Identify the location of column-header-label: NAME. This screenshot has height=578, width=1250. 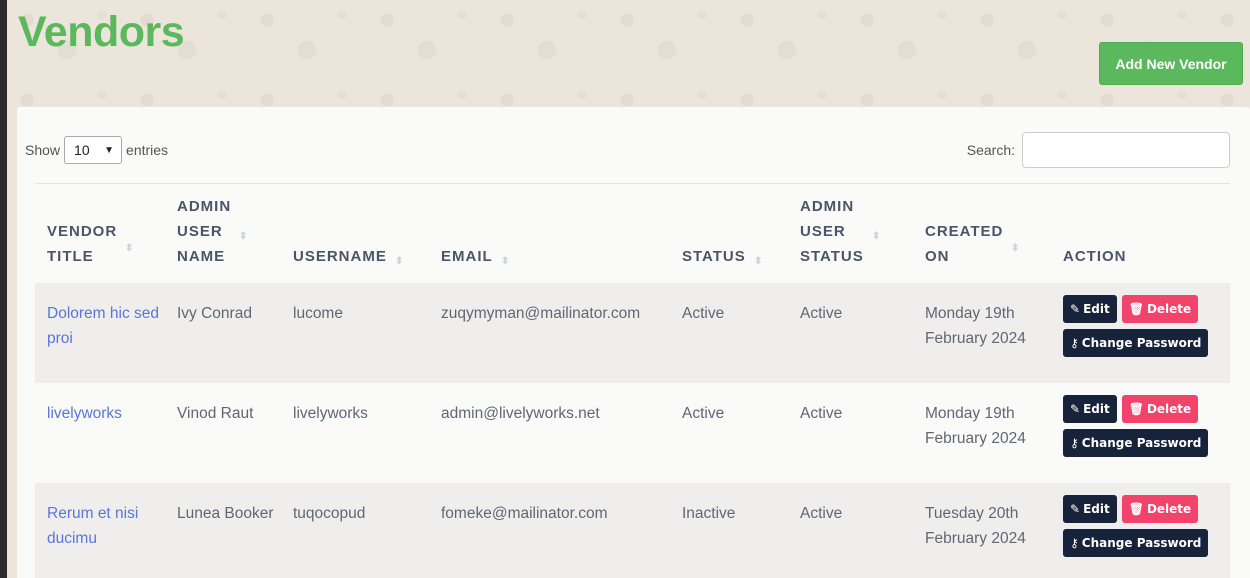
(201, 256).